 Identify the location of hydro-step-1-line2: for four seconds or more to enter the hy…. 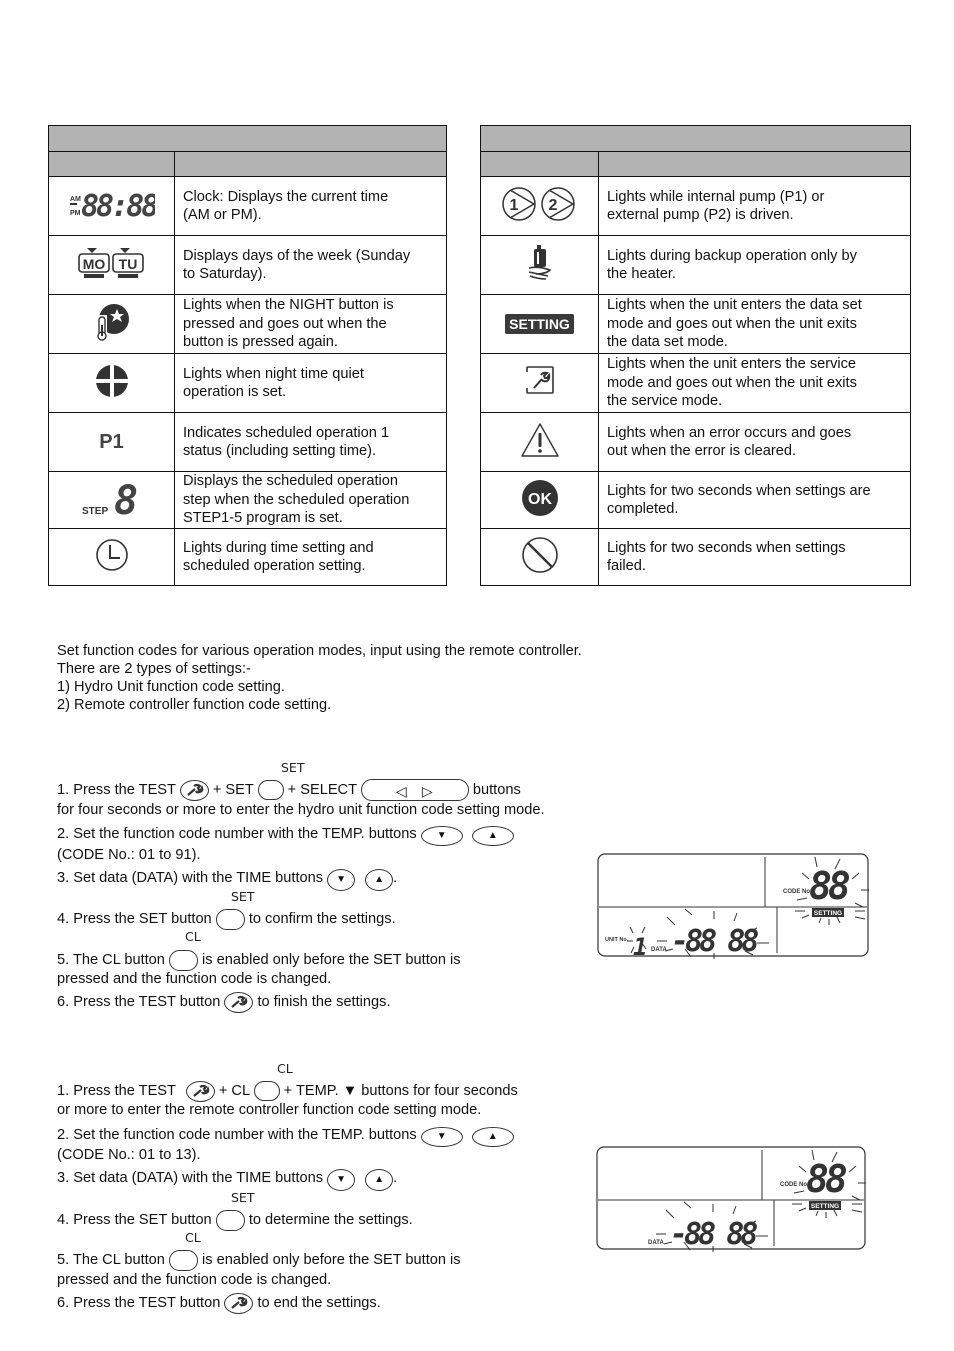
(301, 810).